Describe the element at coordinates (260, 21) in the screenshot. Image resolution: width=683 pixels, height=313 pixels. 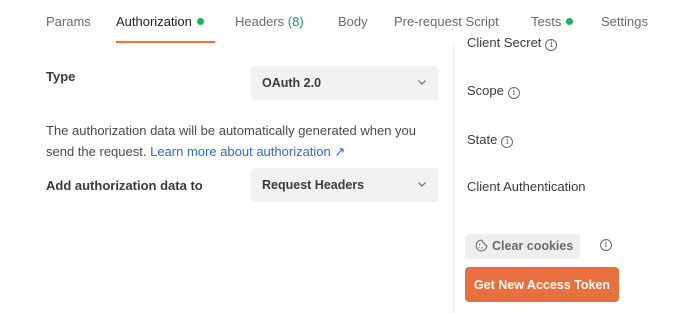
I see `tab-label: Headers` at that location.